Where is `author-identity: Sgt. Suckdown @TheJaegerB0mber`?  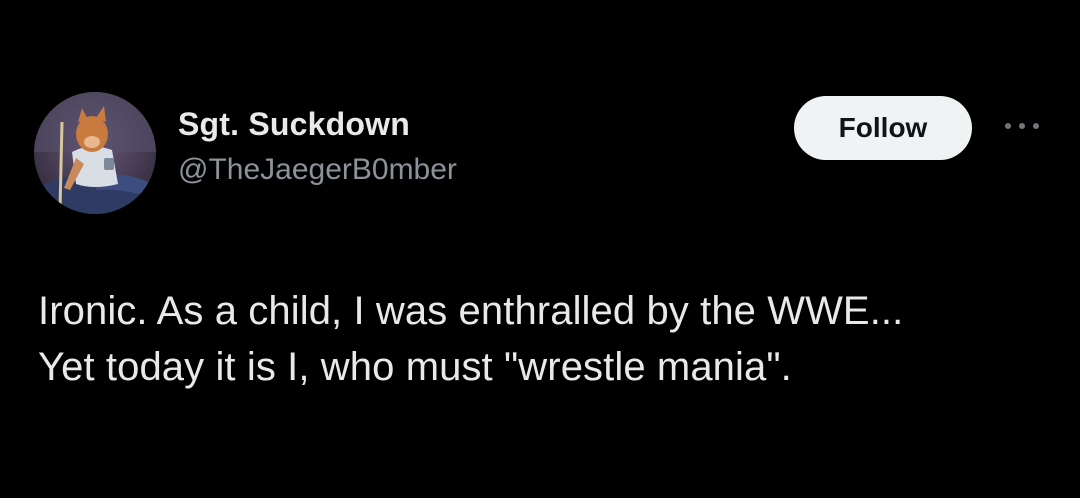 author-identity: Sgt. Suckdown @TheJaegerB0mber is located at coordinates (317, 147).